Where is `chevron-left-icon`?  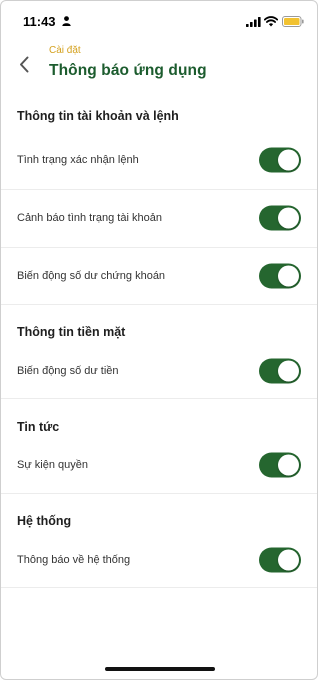
chevron-left-icon is located at coordinates (24, 64).